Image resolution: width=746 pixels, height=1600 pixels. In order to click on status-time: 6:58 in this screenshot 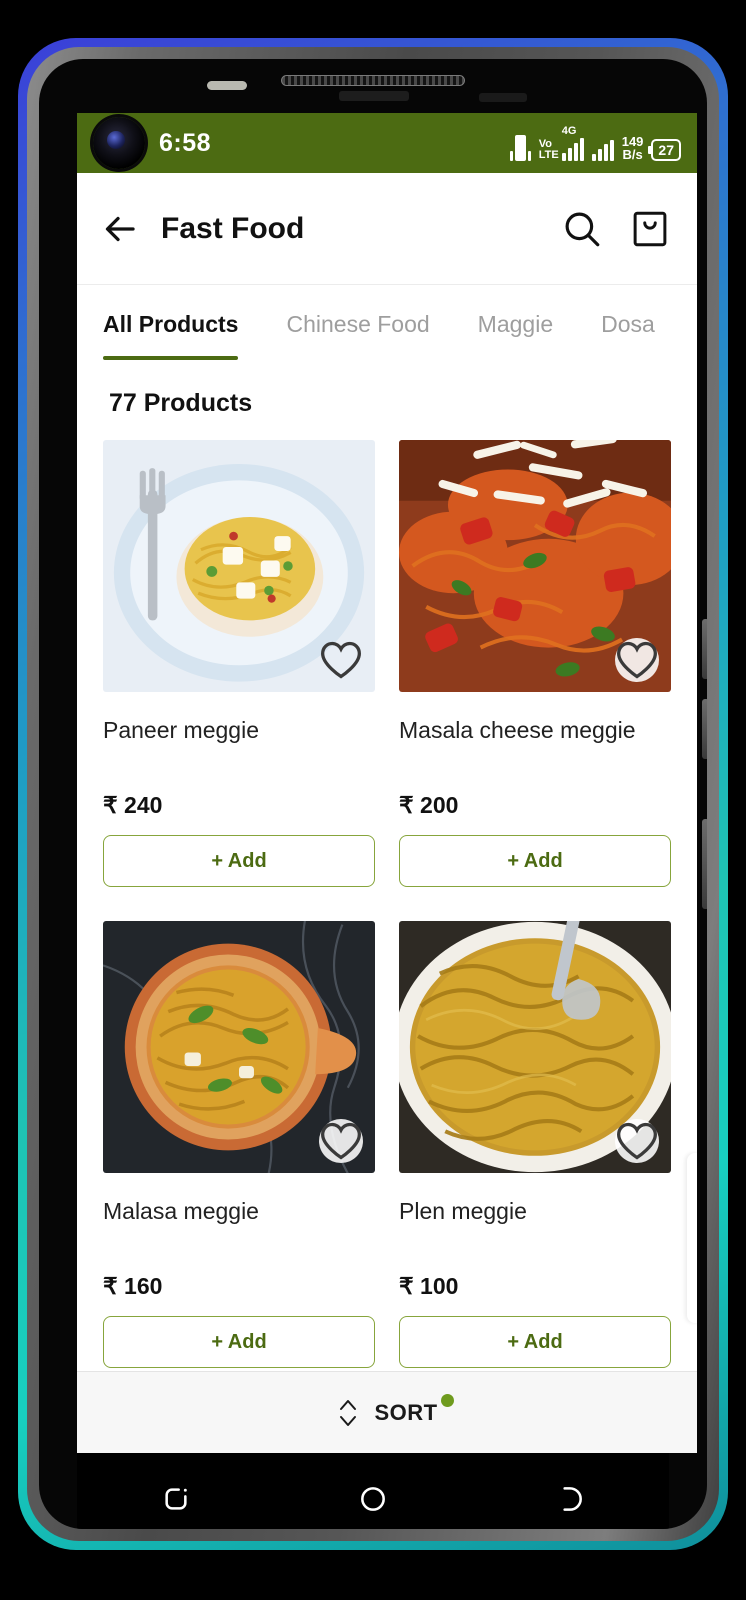, I will do `click(185, 142)`.